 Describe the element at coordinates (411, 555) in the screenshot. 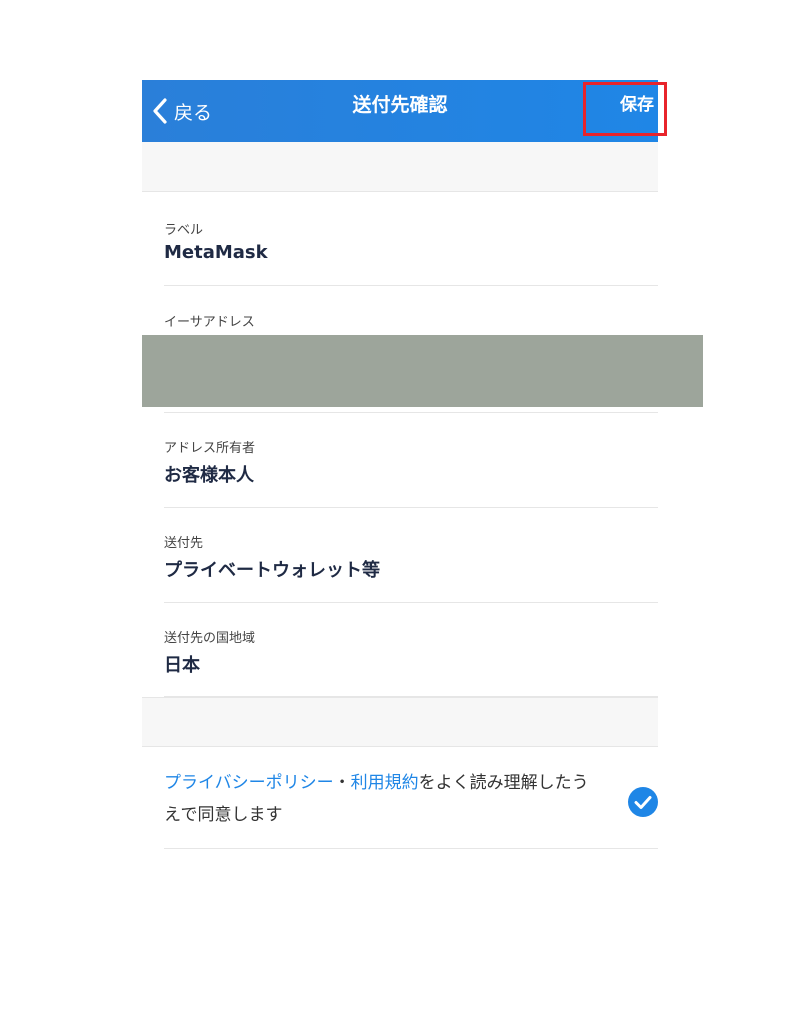

I see `destination-row: 送付先 プライベートウォレット等` at that location.